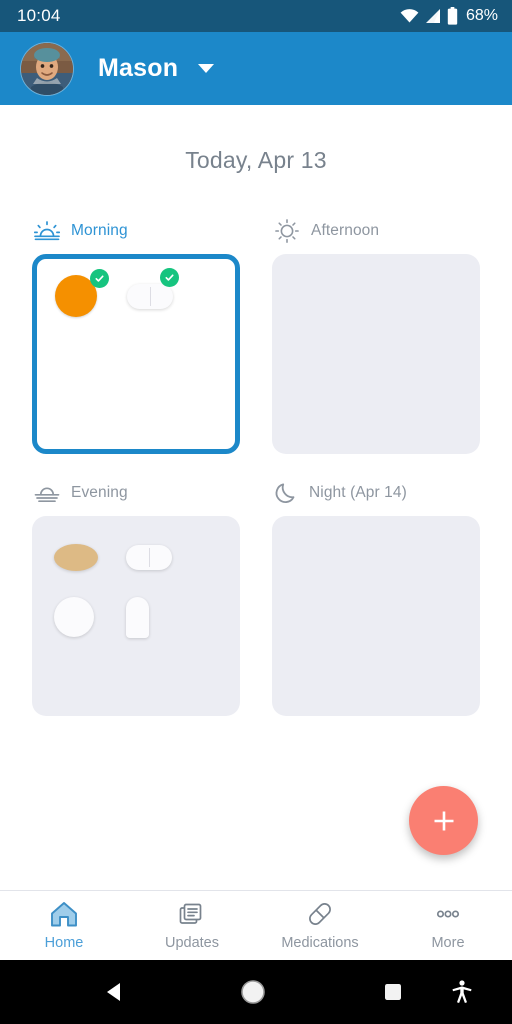 The height and width of the screenshot is (1024, 512). Describe the element at coordinates (256, 160) in the screenshot. I see `page-title: Today, Apr 13` at that location.